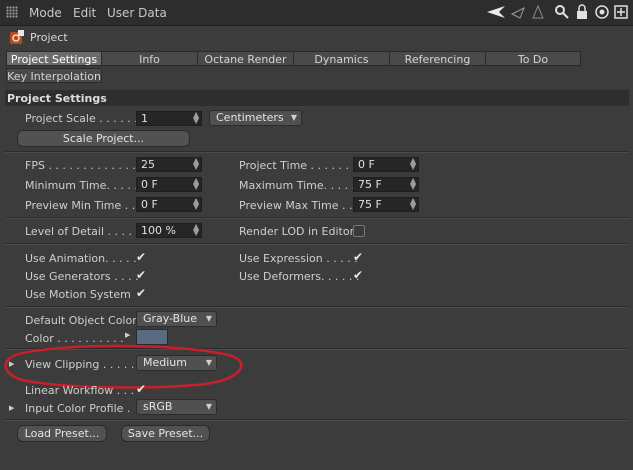 This screenshot has height=470, width=633. Describe the element at coordinates (81, 185) in the screenshot. I see `min-time-label: Minimum Time. . . . .` at that location.